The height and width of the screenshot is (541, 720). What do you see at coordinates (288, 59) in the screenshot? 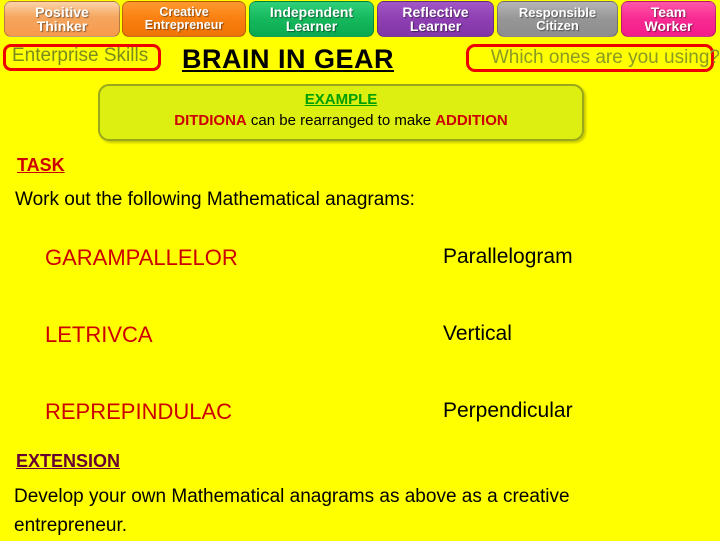
I see `page-title: BRAIN IN GEAR` at bounding box center [288, 59].